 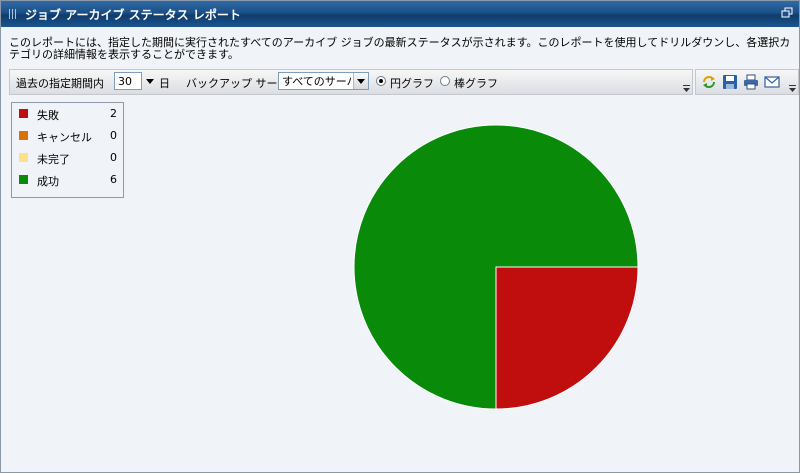 What do you see at coordinates (48, 115) in the screenshot?
I see `legend-label: 失敗` at bounding box center [48, 115].